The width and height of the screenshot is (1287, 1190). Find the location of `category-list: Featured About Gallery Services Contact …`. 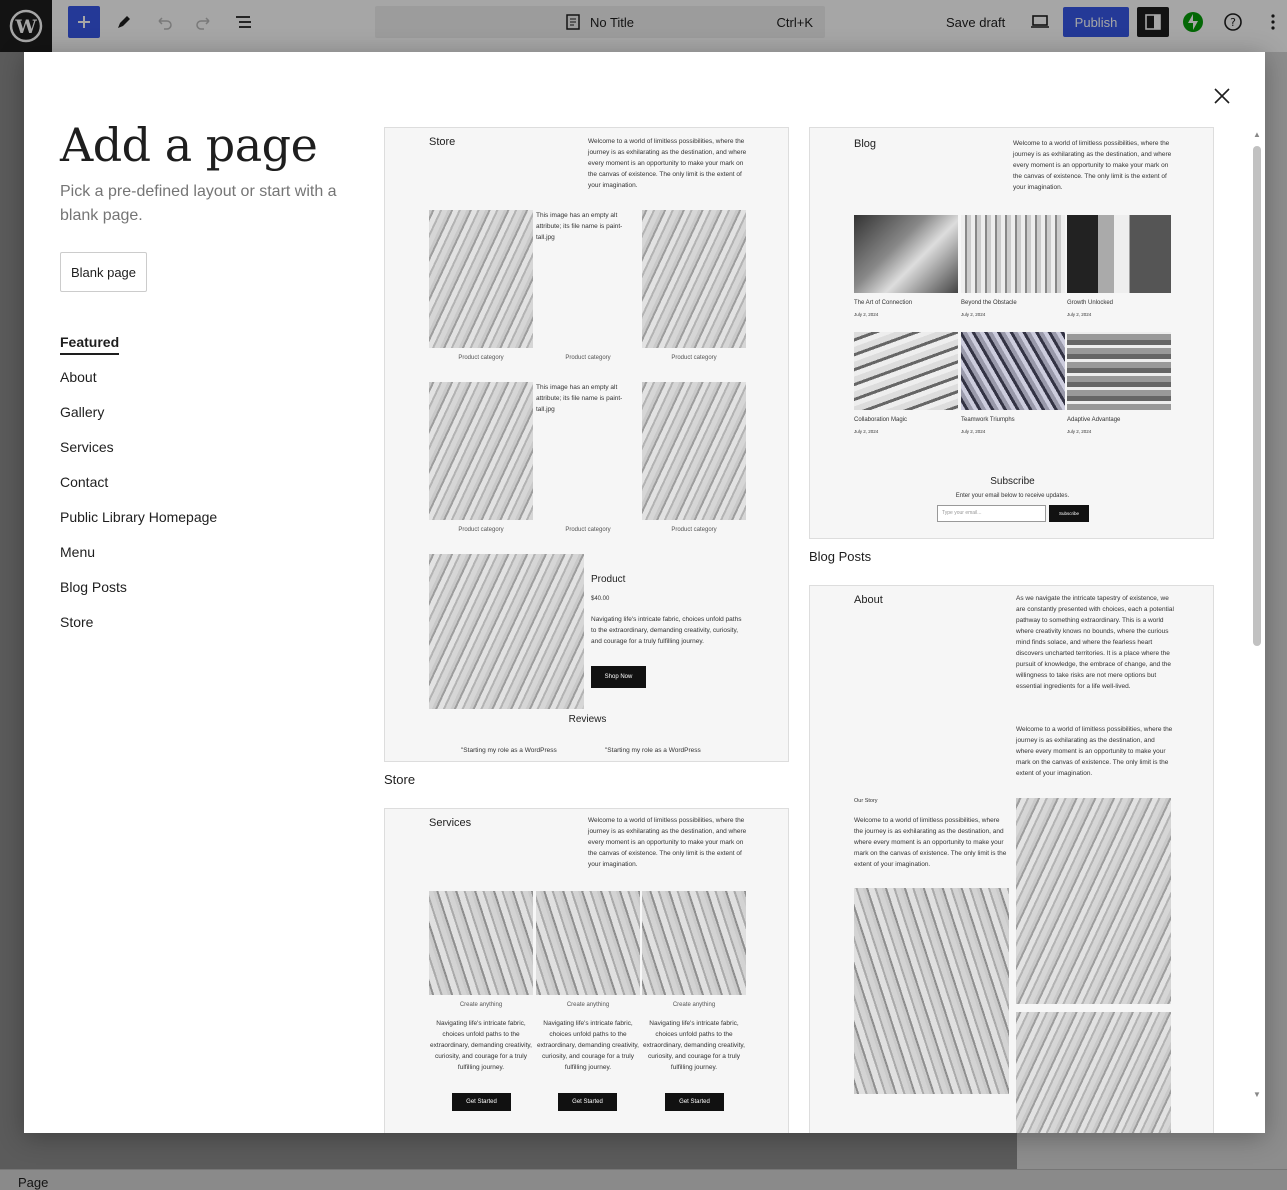

category-list: Featured About Gallery Services Contact … is located at coordinates (138, 491).